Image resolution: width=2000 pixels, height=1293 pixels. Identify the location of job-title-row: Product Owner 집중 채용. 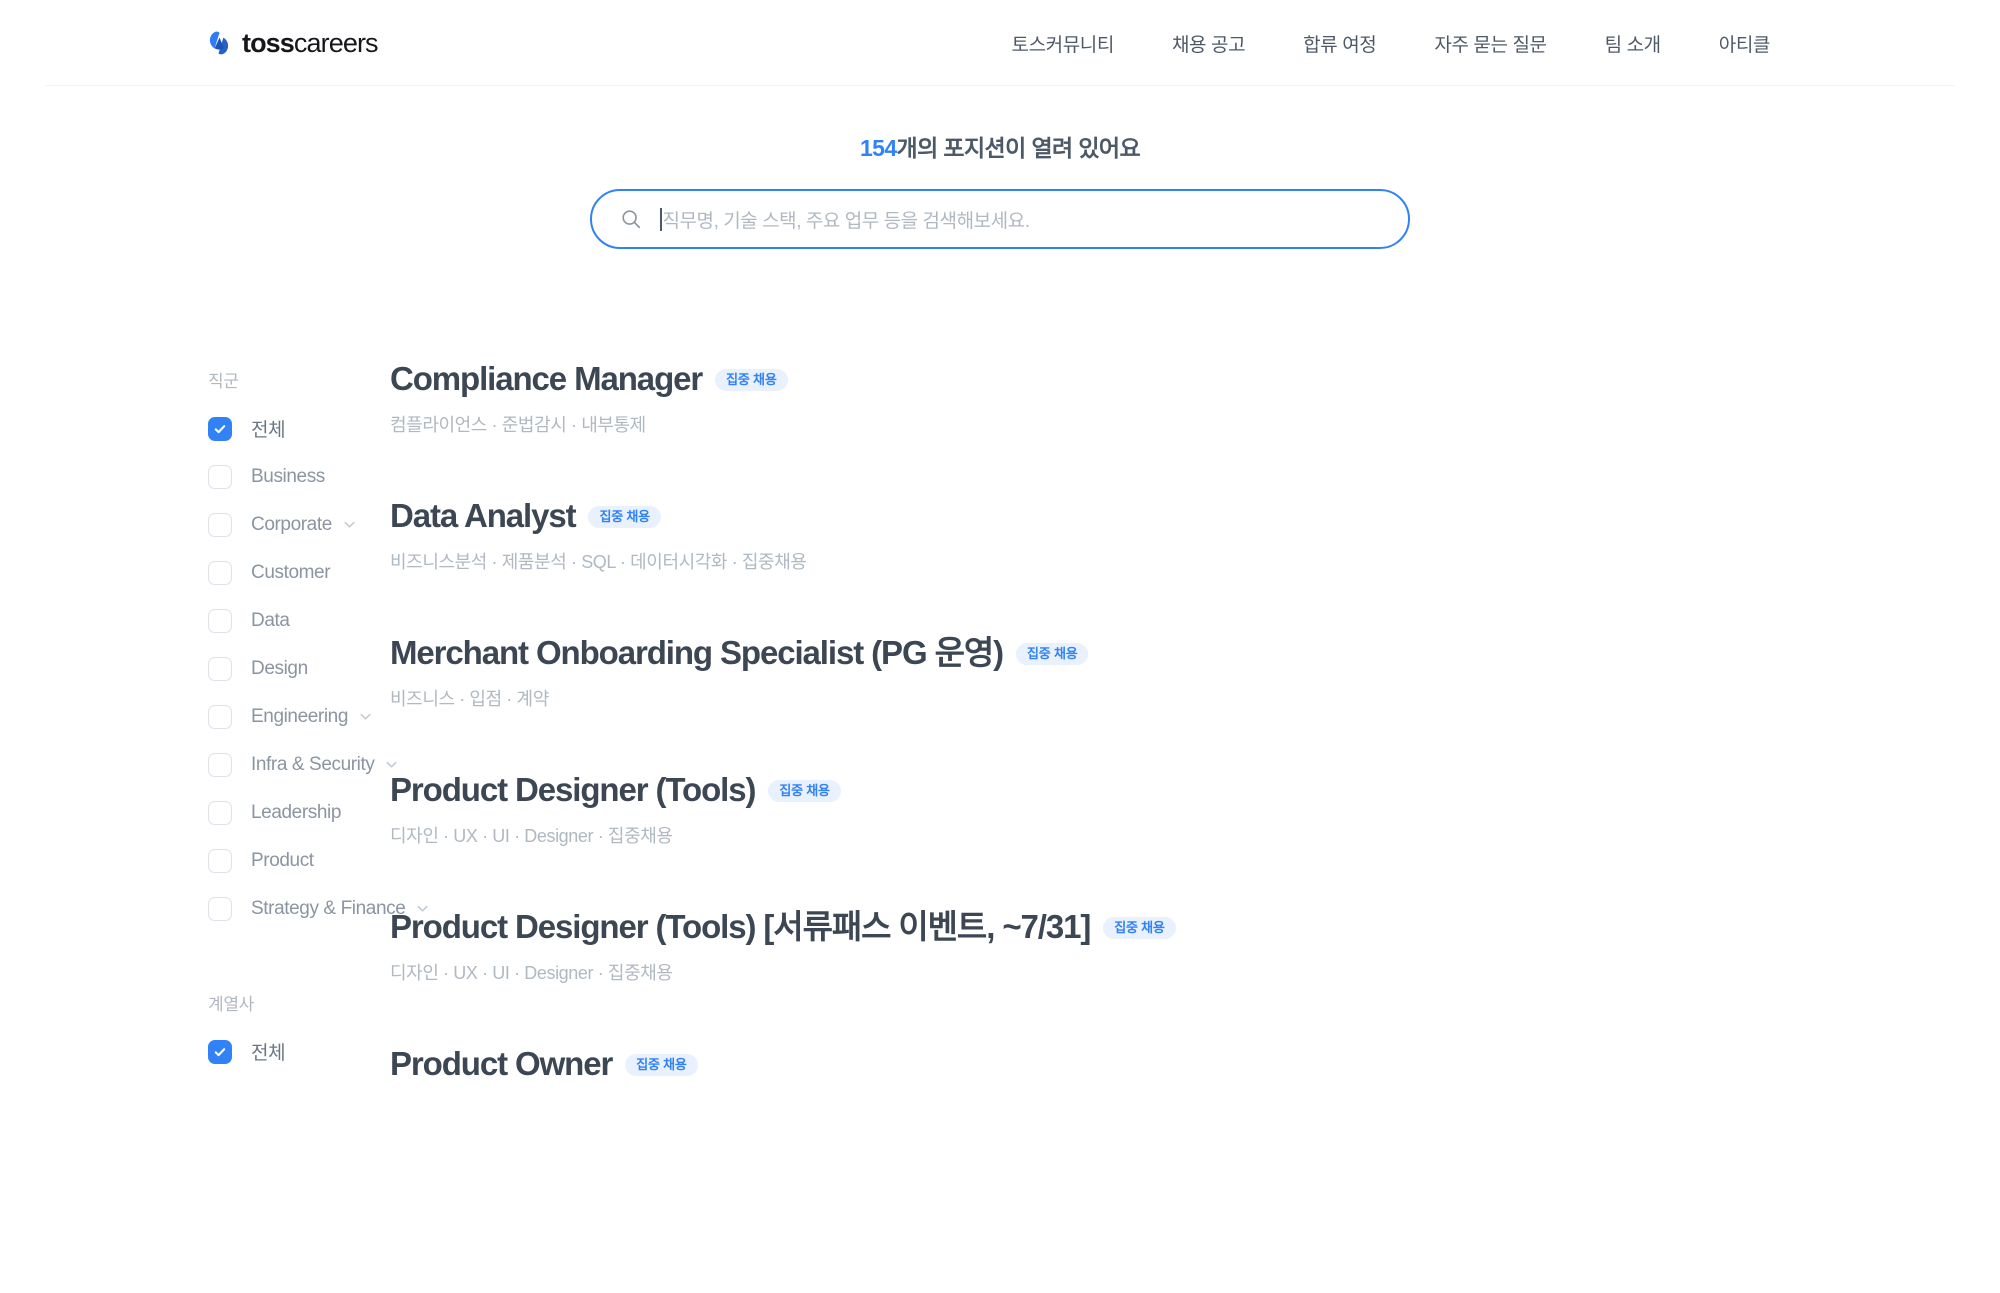
(1195, 1064).